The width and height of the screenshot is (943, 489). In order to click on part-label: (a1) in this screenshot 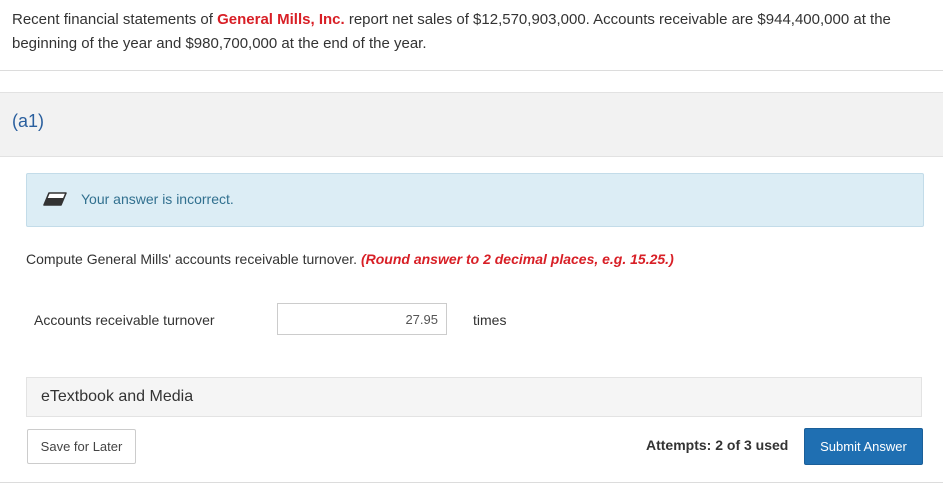, I will do `click(28, 121)`.